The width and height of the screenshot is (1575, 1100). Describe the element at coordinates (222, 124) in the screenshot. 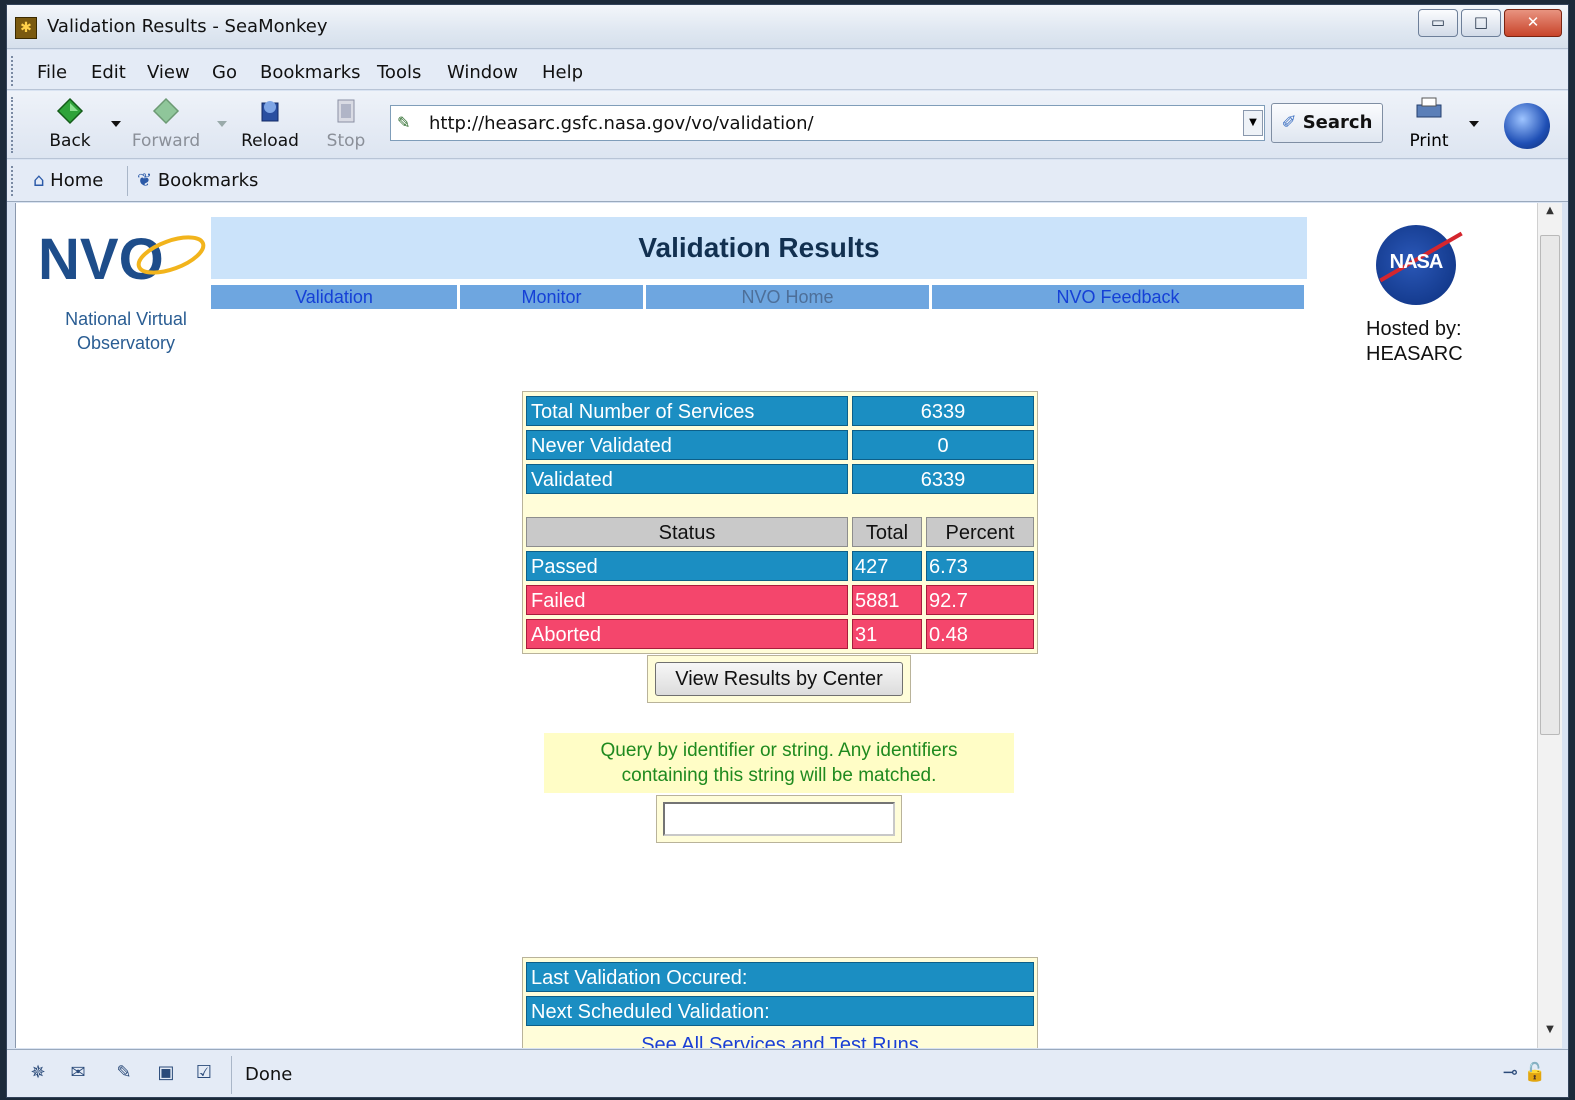

I see `forward-dropdown-icon` at that location.